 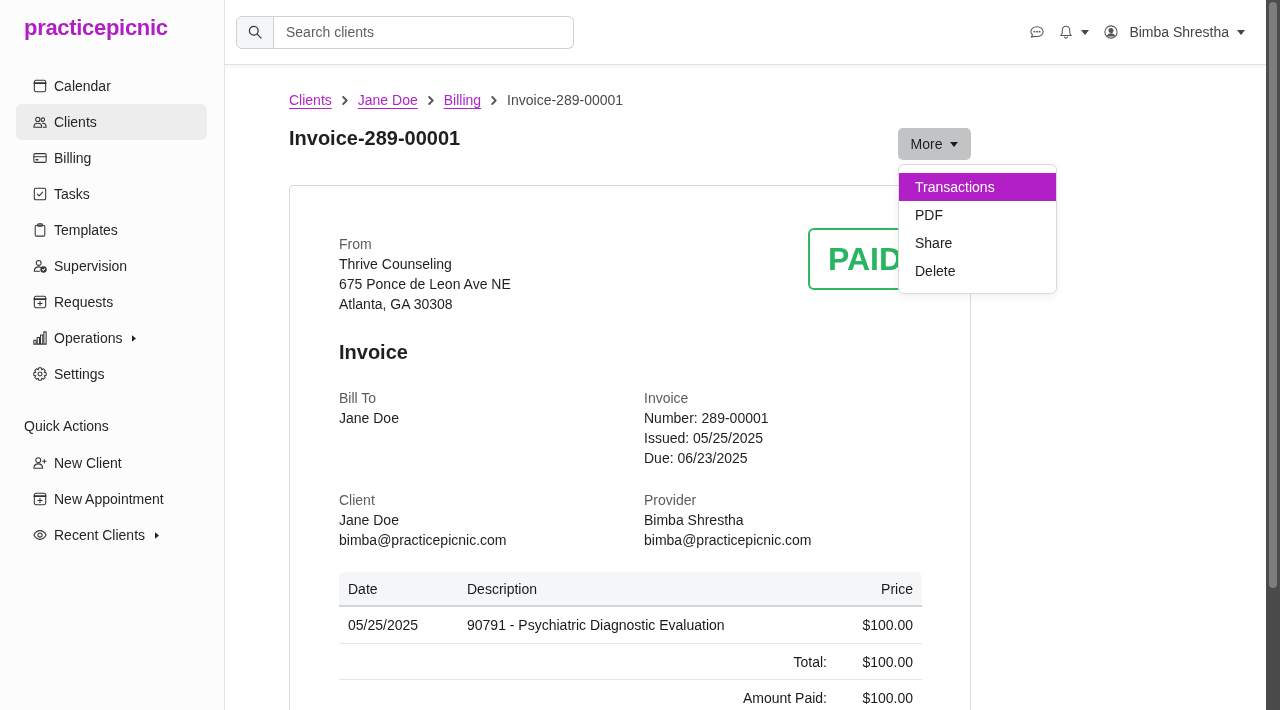 What do you see at coordinates (1066, 32) in the screenshot?
I see `bell-icon` at bounding box center [1066, 32].